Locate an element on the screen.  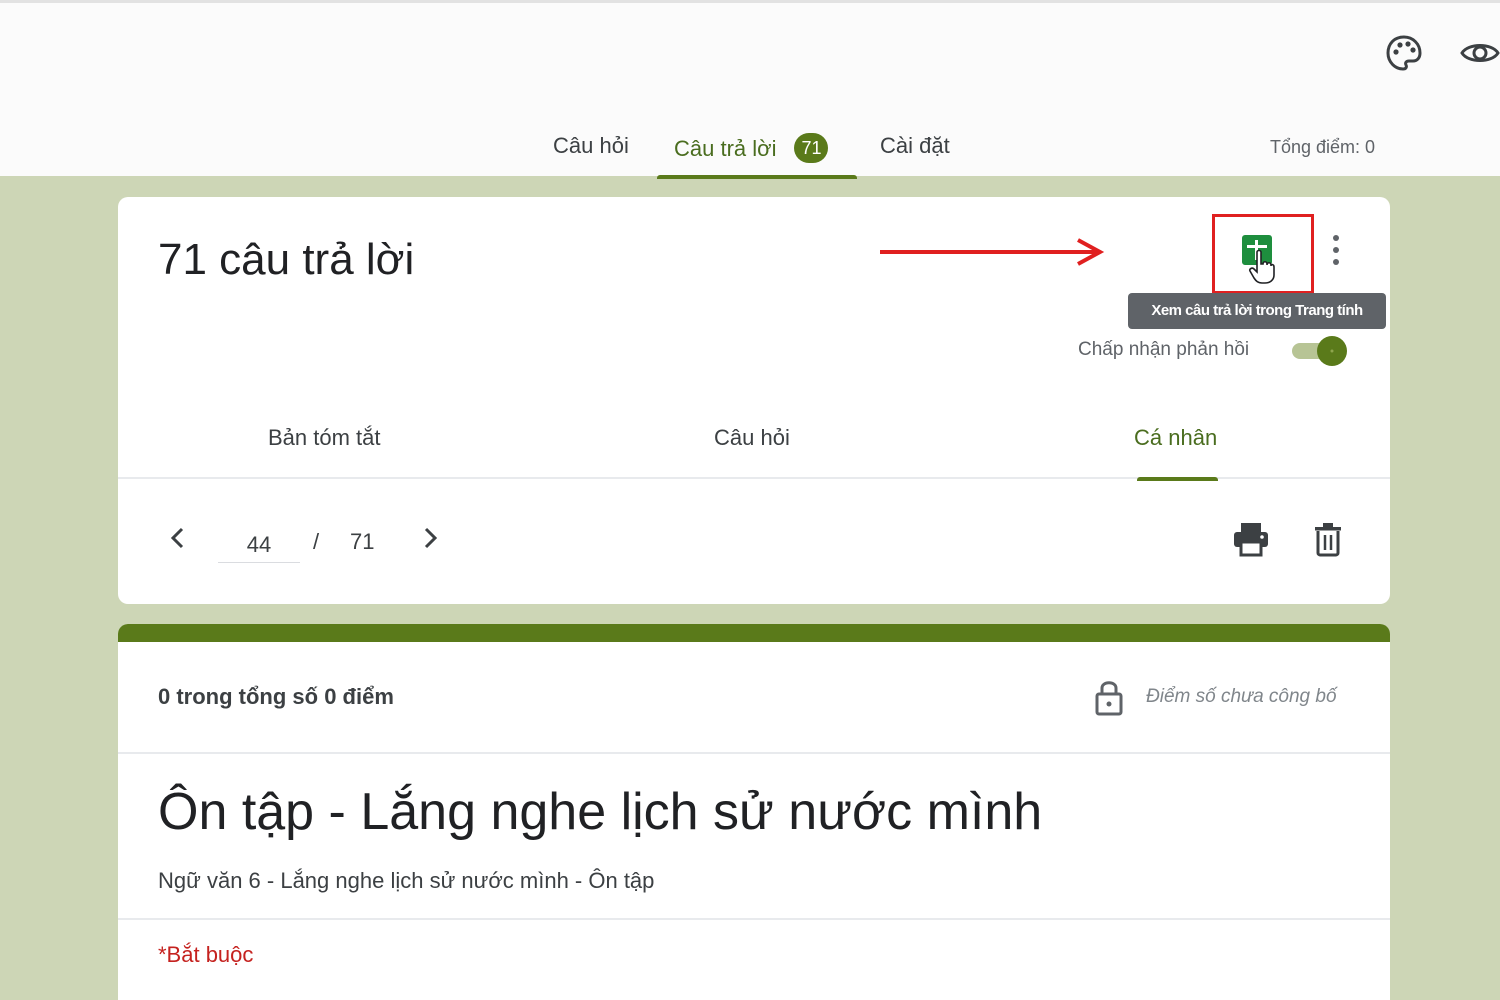
arrow-annotation-icon is located at coordinates (992, 252).